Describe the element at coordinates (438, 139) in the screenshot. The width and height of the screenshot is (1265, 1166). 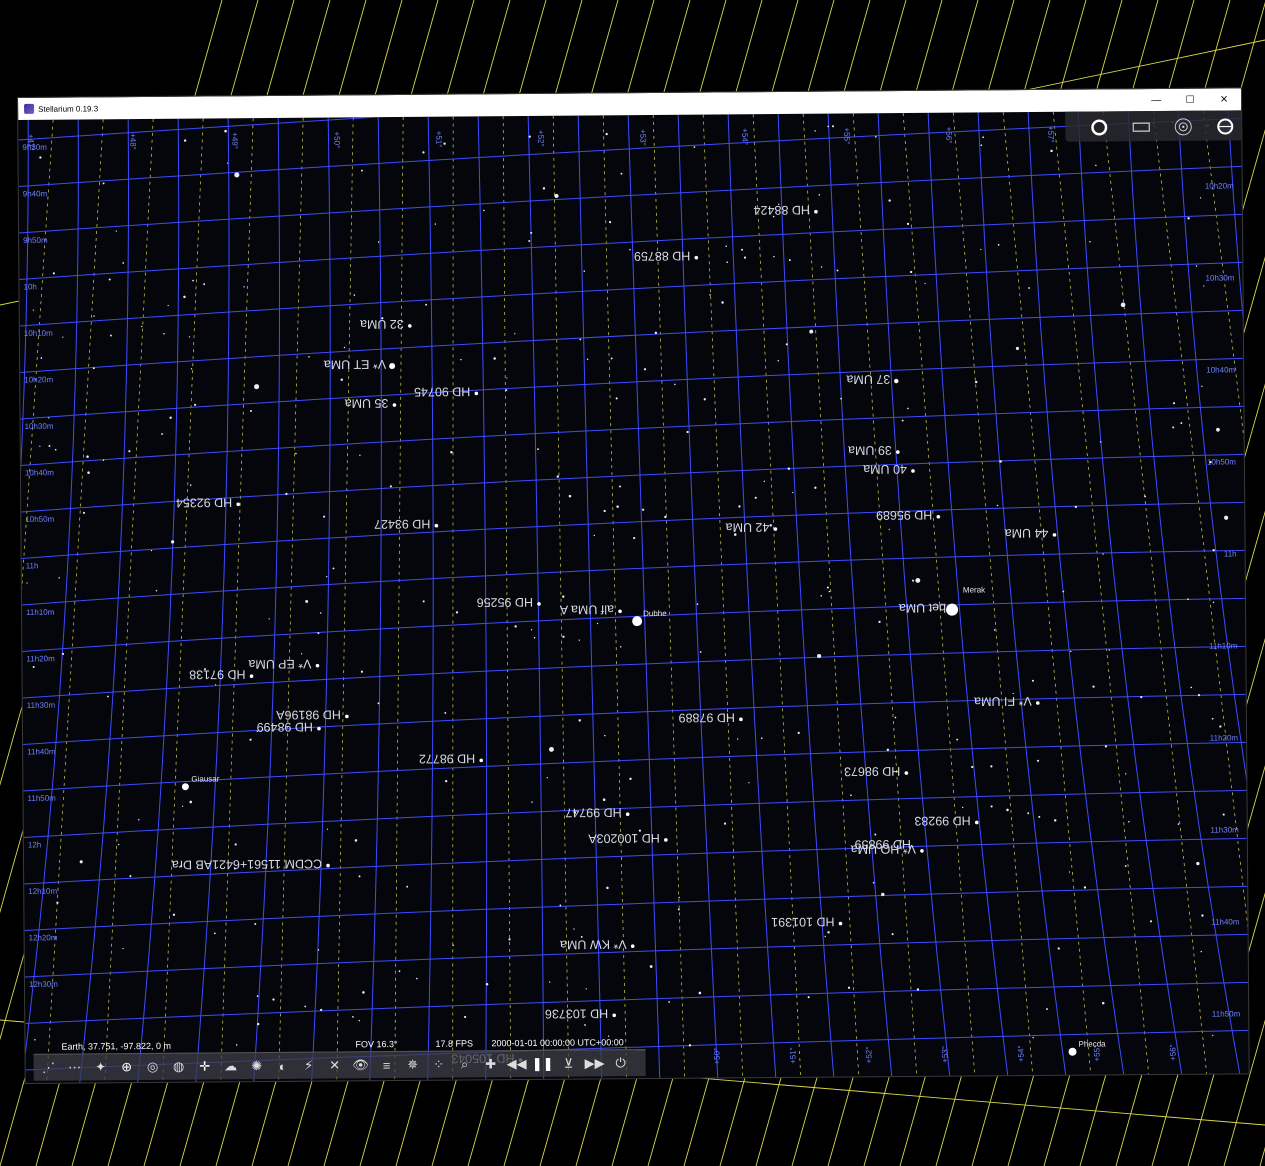
I see `dec-label-top: +51°` at that location.